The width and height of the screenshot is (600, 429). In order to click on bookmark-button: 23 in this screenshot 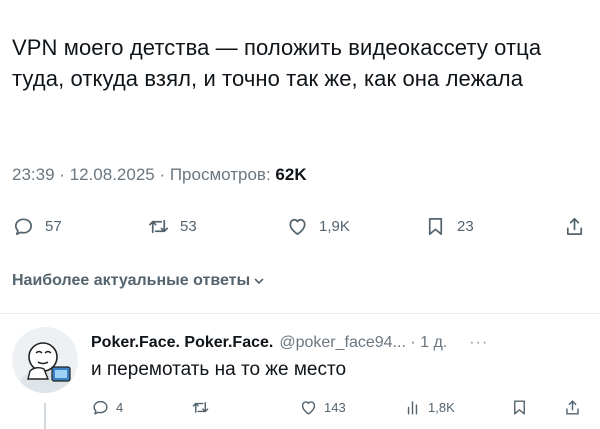, I will do `click(449, 226)`.